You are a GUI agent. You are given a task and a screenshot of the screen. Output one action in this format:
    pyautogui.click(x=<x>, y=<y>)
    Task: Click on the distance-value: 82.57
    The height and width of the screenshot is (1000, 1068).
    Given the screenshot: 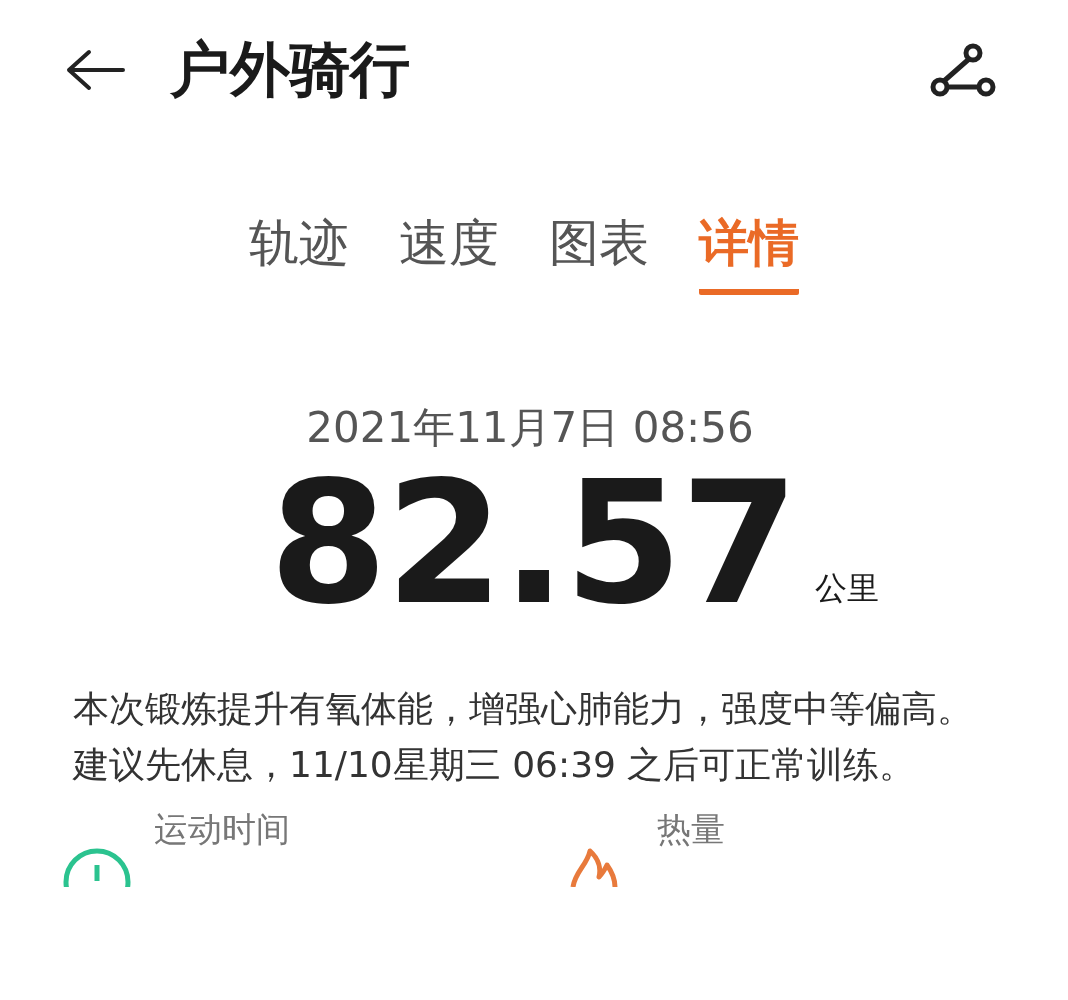 What is the action you would take?
    pyautogui.click(x=533, y=543)
    